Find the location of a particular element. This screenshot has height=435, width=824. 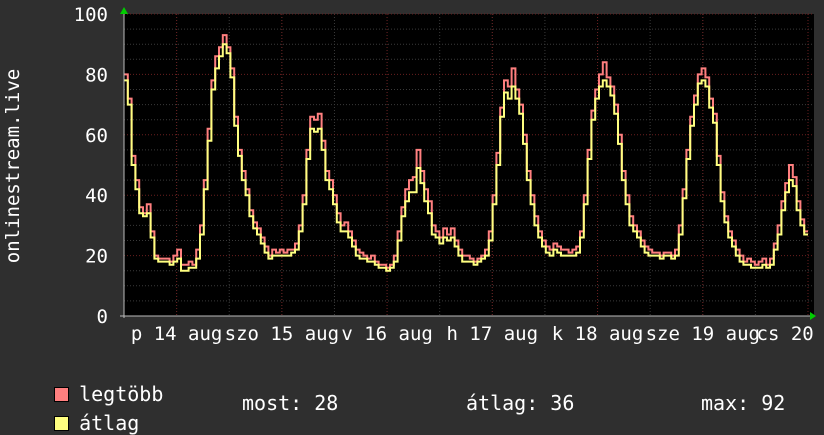

y-tick-label: 0 is located at coordinates (102, 317).